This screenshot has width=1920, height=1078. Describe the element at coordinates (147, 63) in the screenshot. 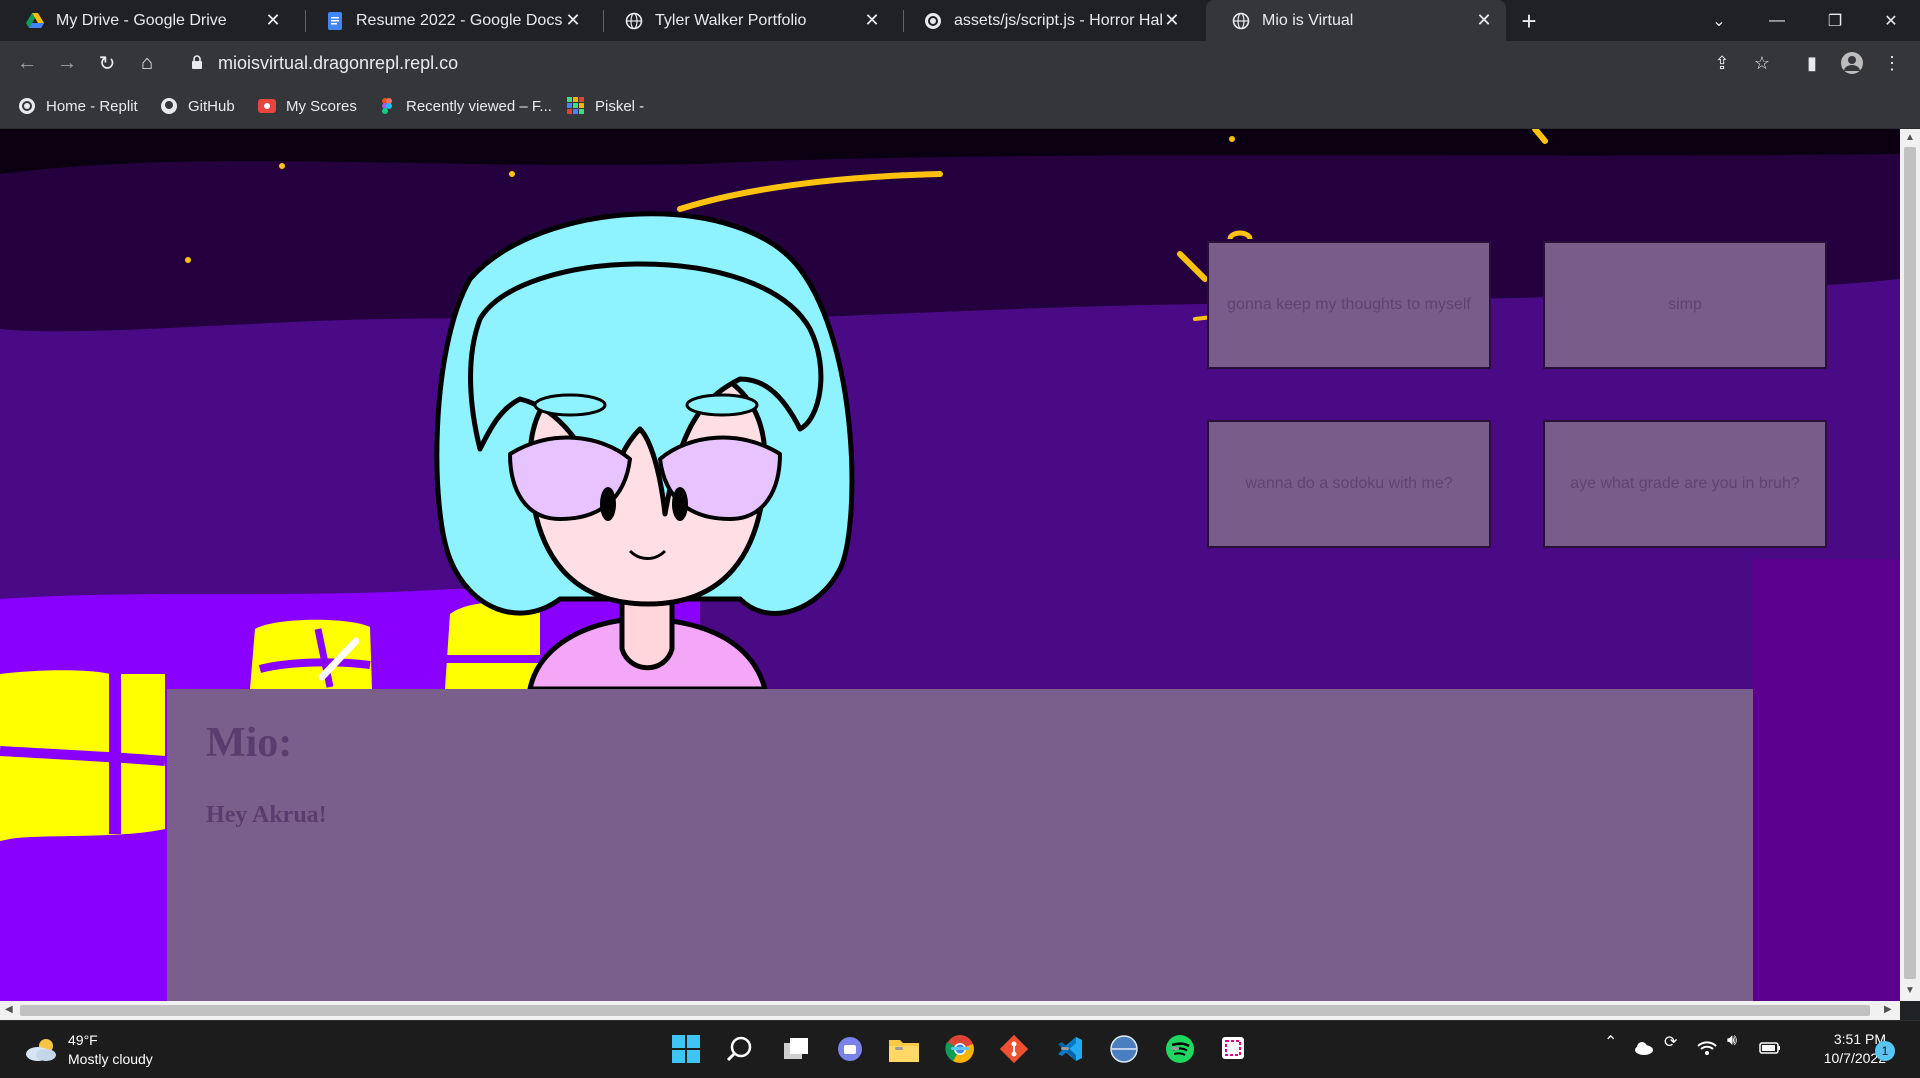

I see `home-button: ⌂` at that location.